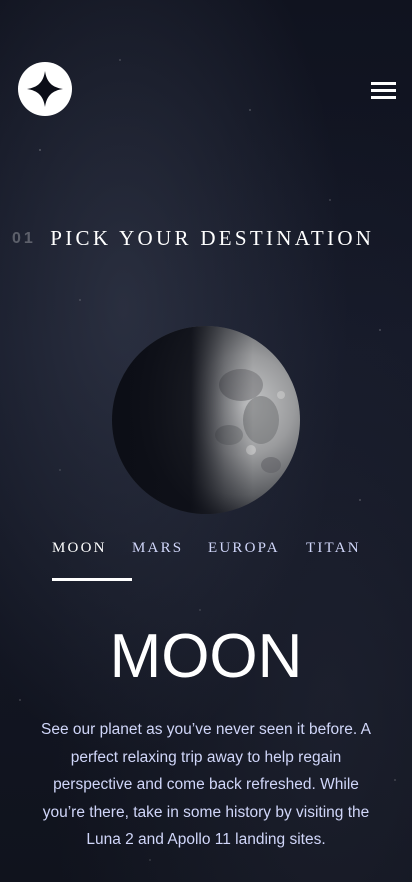 The width and height of the screenshot is (412, 882). I want to click on moon-image, so click(206, 420).